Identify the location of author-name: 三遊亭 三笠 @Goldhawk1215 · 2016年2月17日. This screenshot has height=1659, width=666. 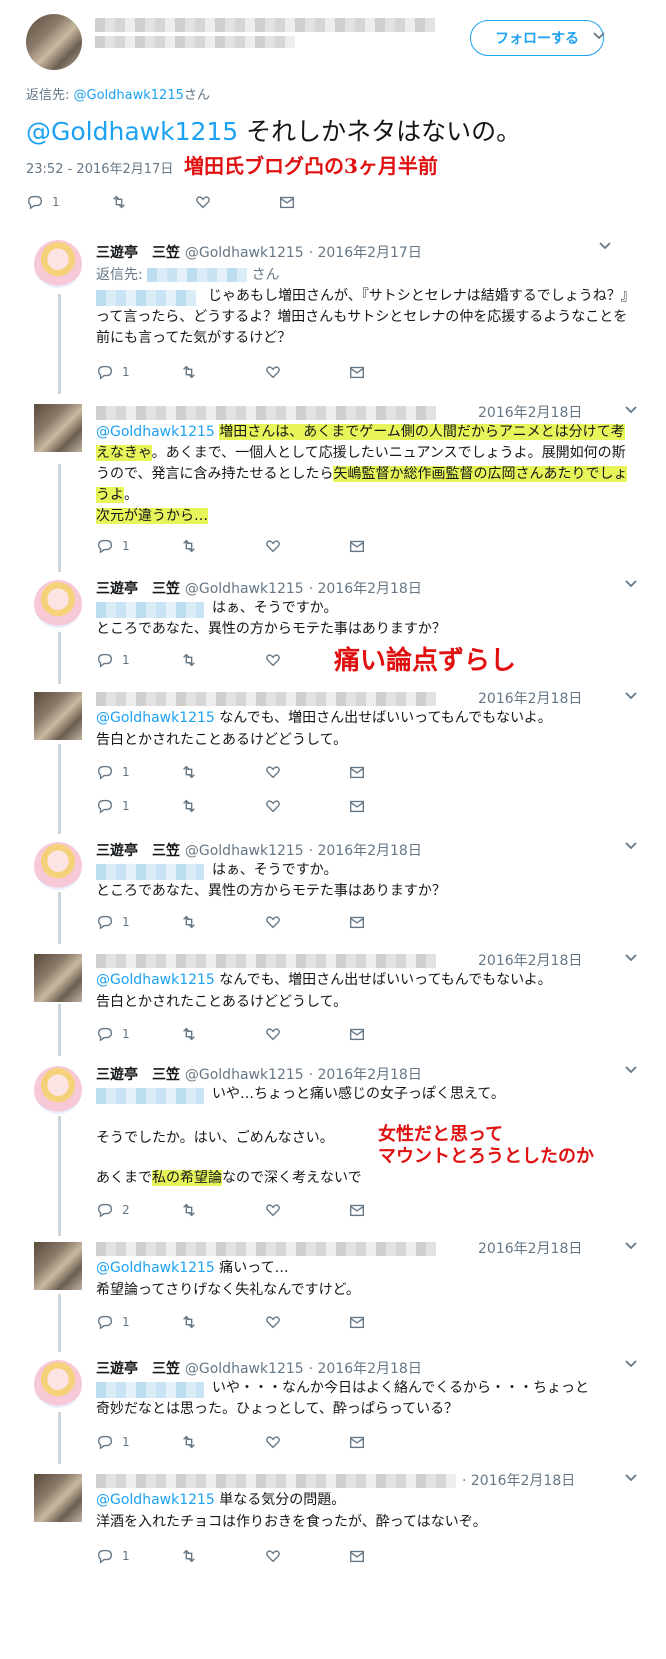
(259, 252).